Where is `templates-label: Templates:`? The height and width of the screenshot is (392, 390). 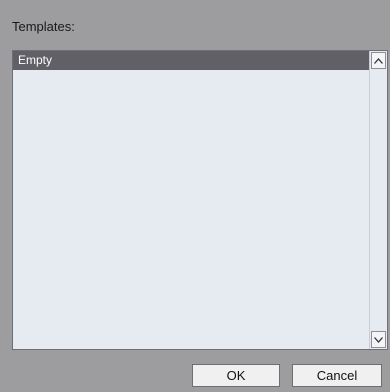 templates-label: Templates: is located at coordinates (43, 26).